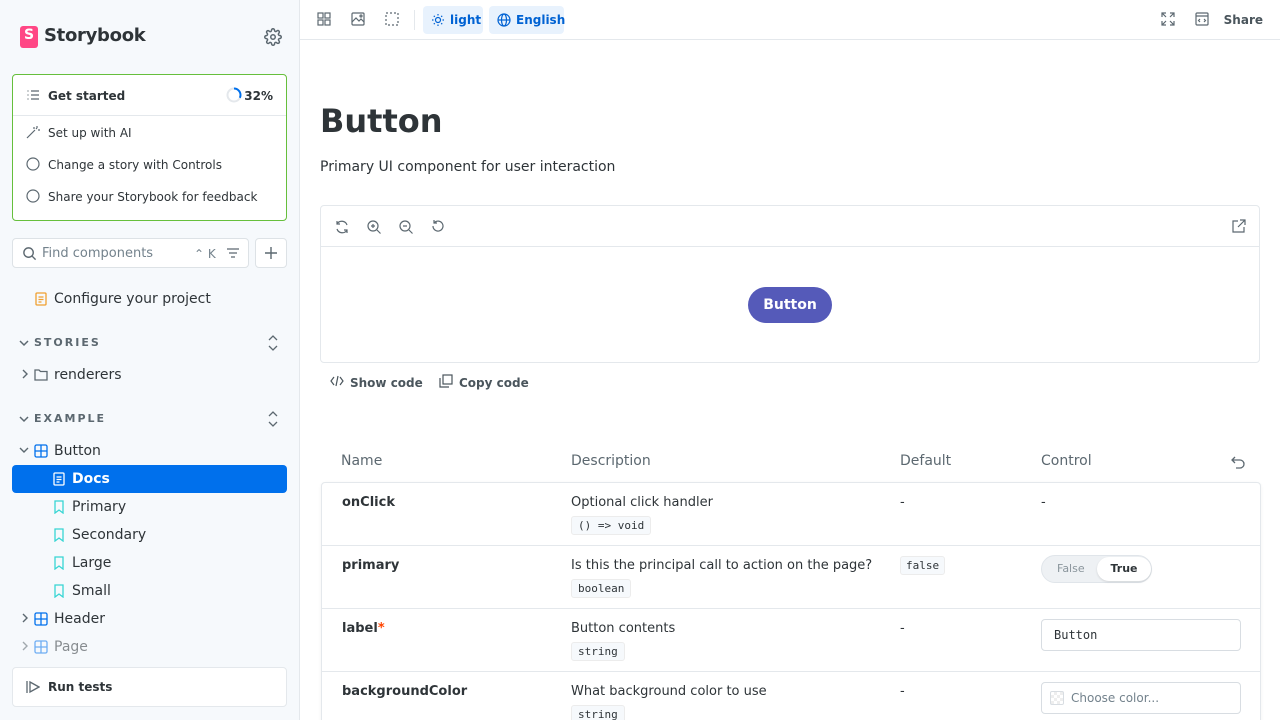 Image resolution: width=1280 pixels, height=720 pixels. Describe the element at coordinates (790, 305) in the screenshot. I see `demo-button: Button` at that location.